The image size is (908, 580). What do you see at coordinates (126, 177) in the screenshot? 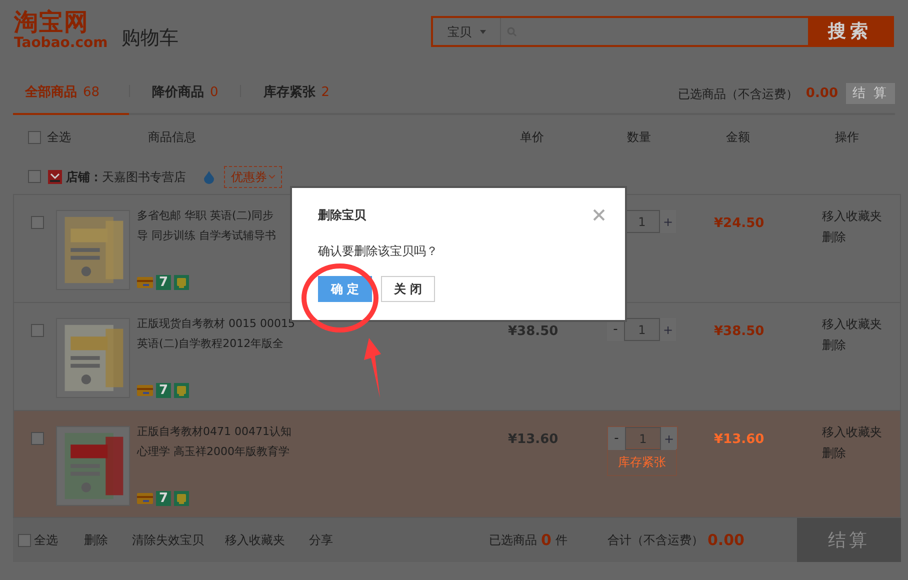
I see `shop-name: 店铺：天嘉图书专营店` at bounding box center [126, 177].